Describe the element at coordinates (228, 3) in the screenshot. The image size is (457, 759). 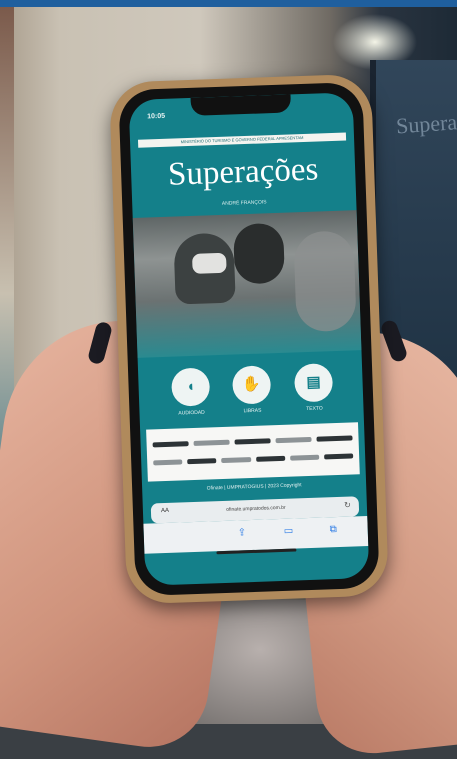
I see `top-accent-bar` at that location.